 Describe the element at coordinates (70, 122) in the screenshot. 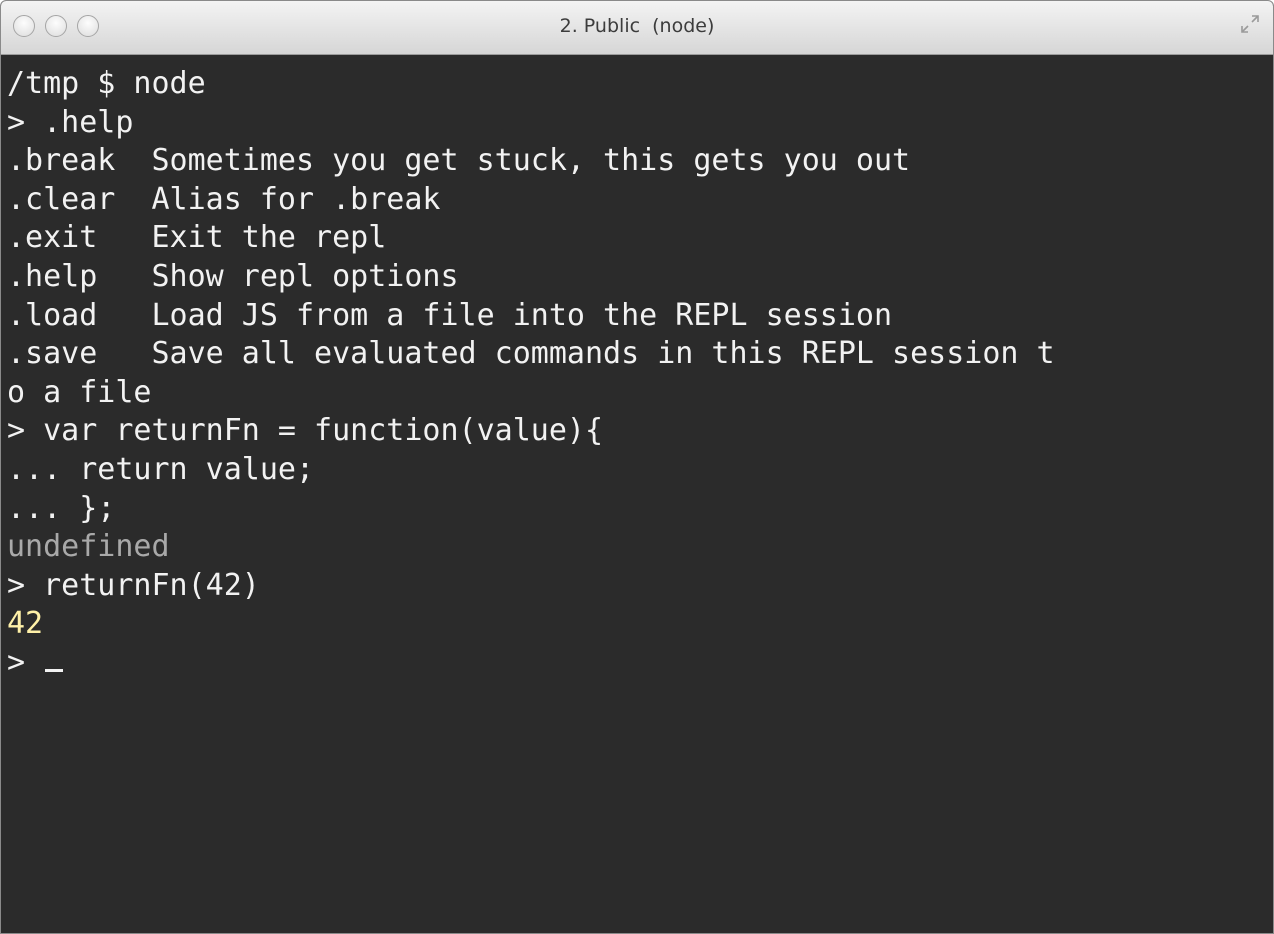

I see `terminal-line: > .help` at that location.